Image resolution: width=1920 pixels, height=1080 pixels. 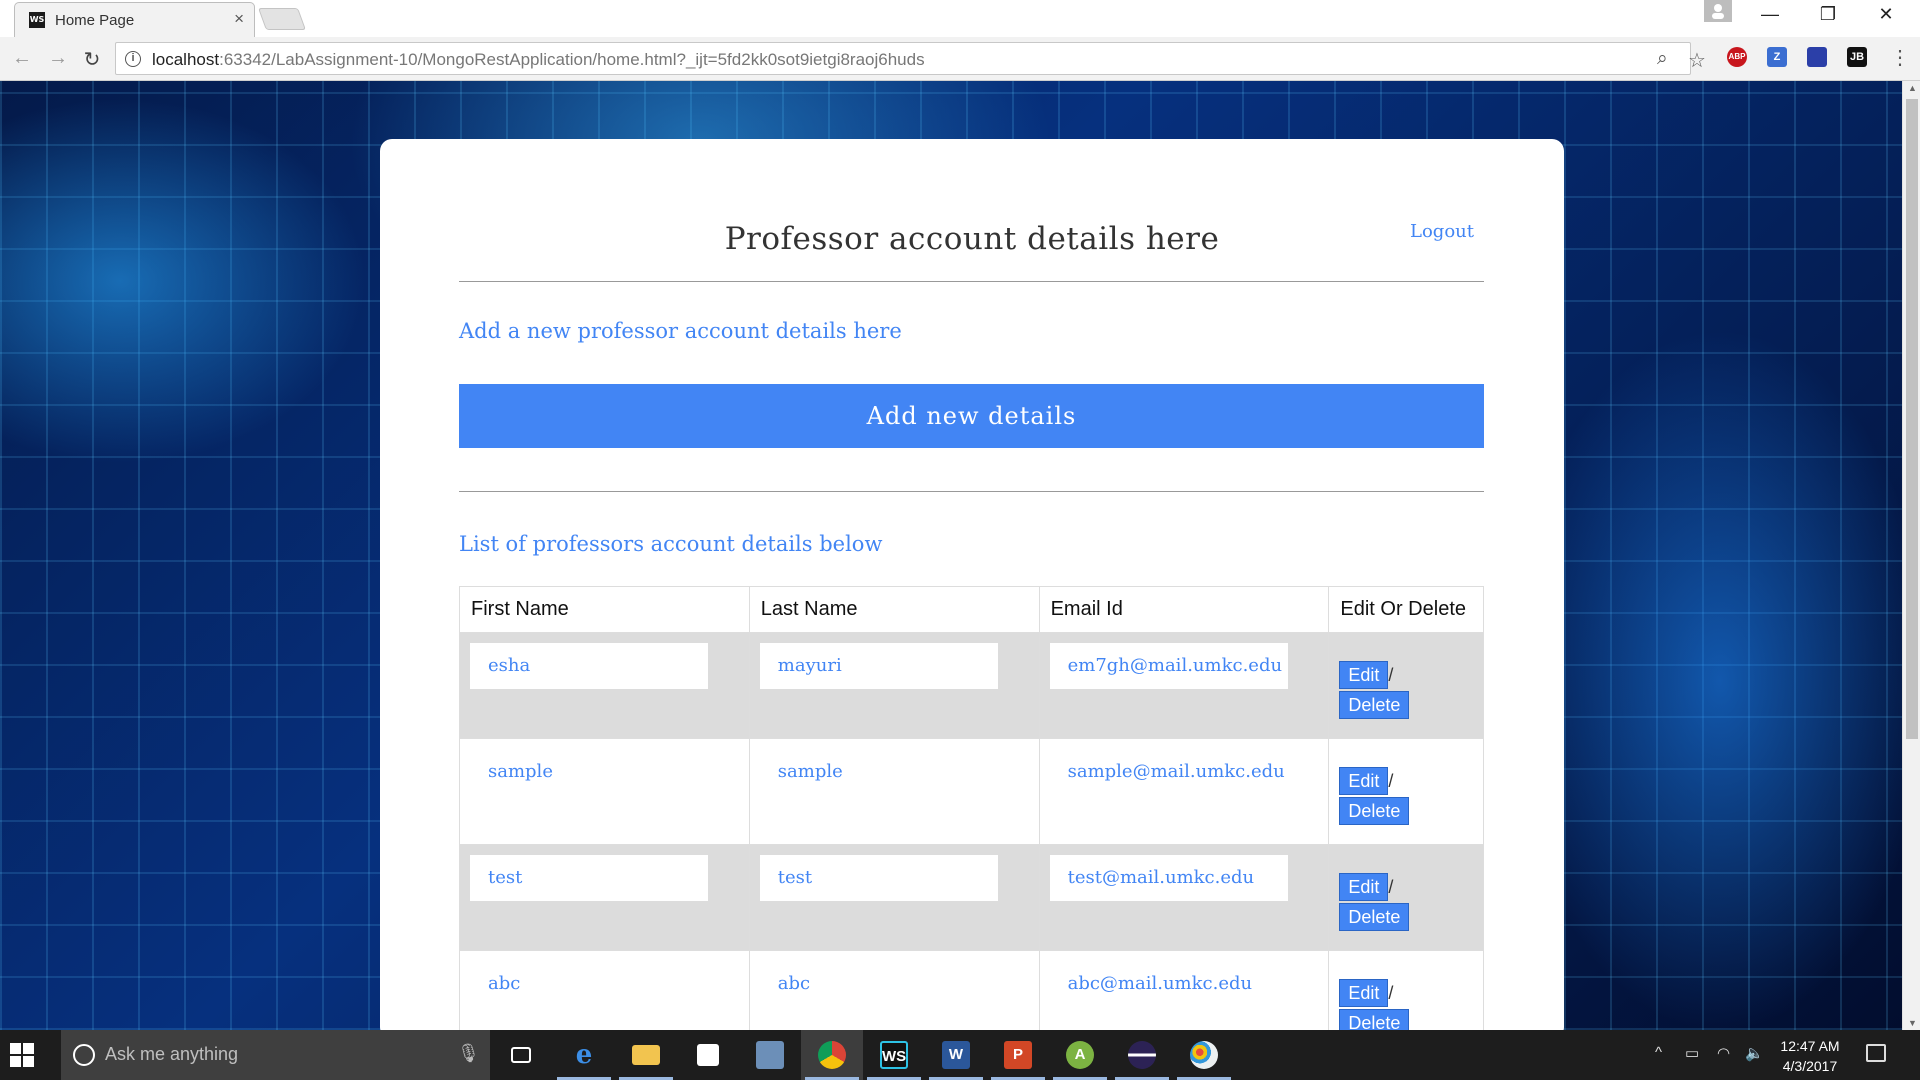 I want to click on table-row: abc abc abc@mail.umkc.edu Edit / Delete, so click(x=971, y=990).